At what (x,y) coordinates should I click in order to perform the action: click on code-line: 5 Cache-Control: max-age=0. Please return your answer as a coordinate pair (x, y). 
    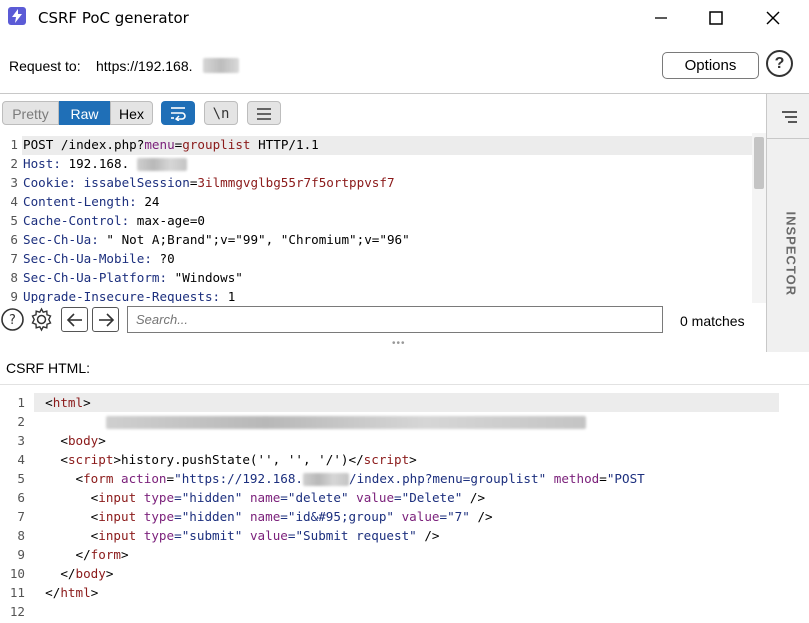
    Looking at the image, I should click on (107, 220).